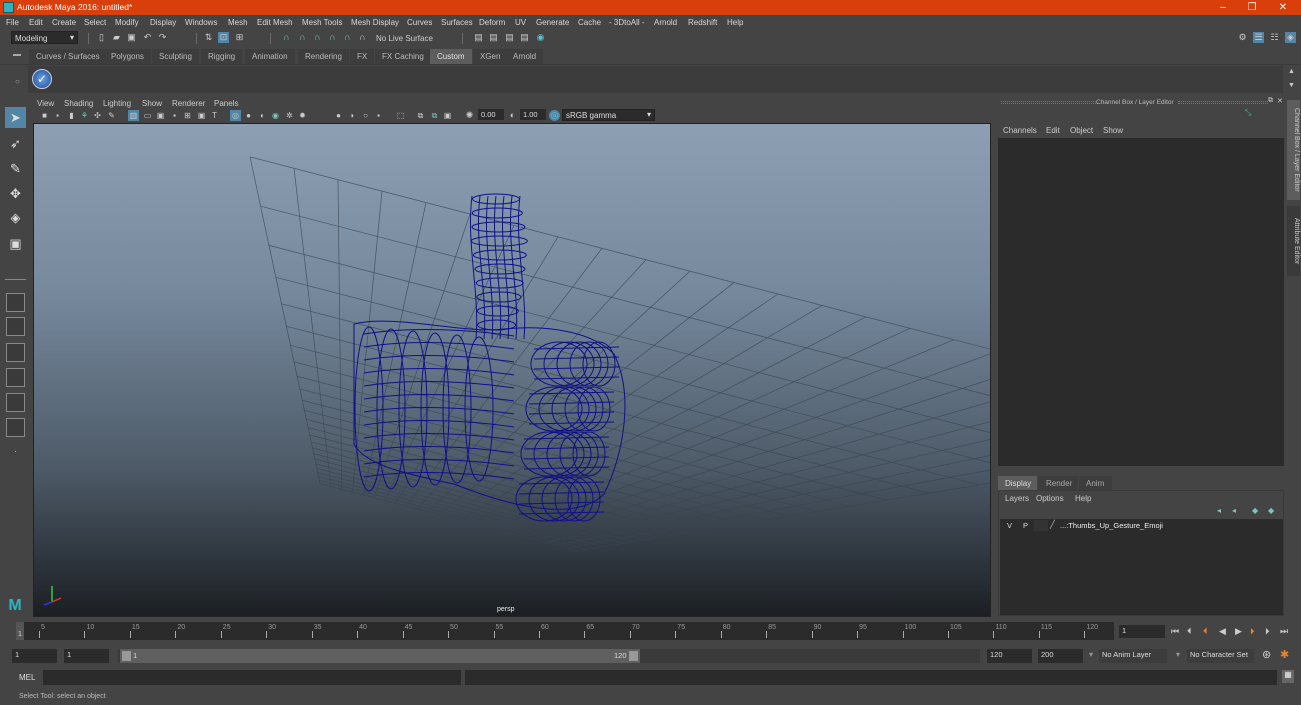 This screenshot has width=1301, height=705. Describe the element at coordinates (1205, 631) in the screenshot. I see `step-back-frame-icon: ⏴` at that location.